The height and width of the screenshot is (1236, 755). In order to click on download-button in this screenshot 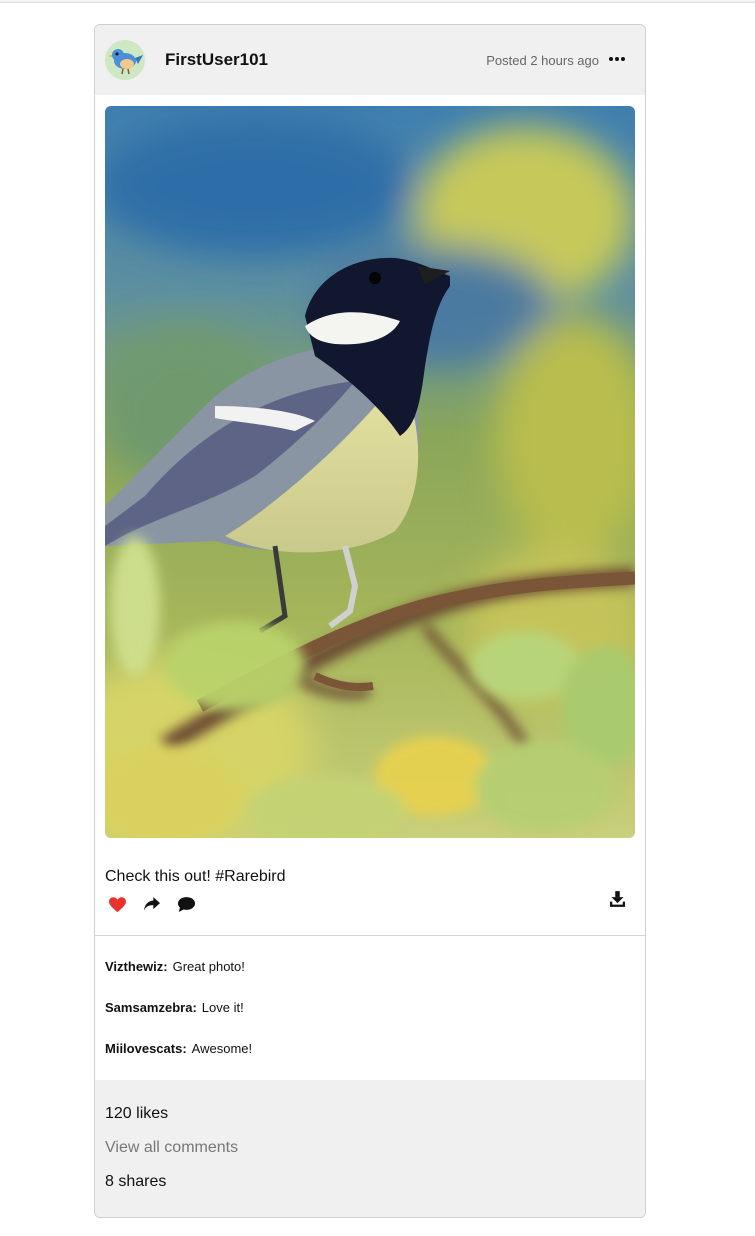, I will do `click(617, 901)`.